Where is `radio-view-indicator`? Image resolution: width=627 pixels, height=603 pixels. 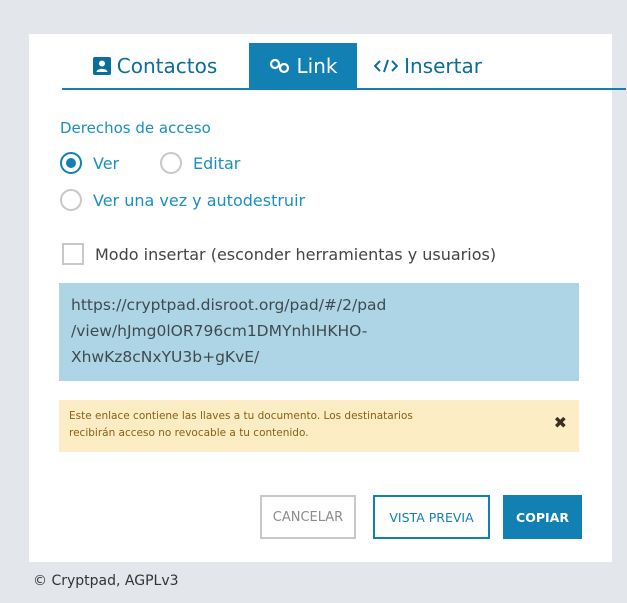
radio-view-indicator is located at coordinates (71, 163).